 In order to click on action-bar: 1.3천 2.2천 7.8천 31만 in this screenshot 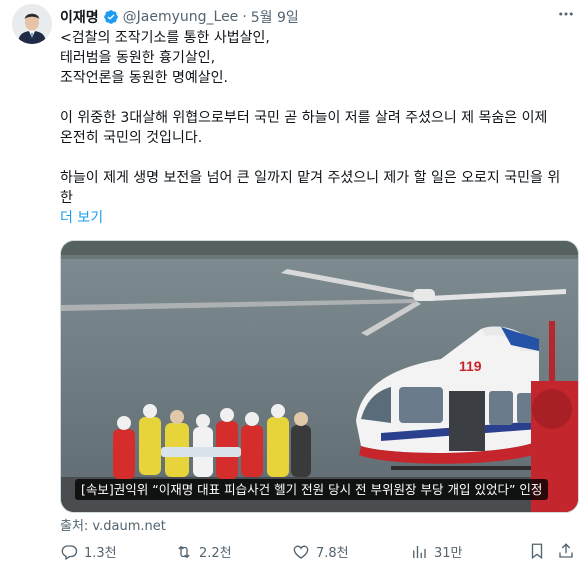, I will do `click(318, 553)`.